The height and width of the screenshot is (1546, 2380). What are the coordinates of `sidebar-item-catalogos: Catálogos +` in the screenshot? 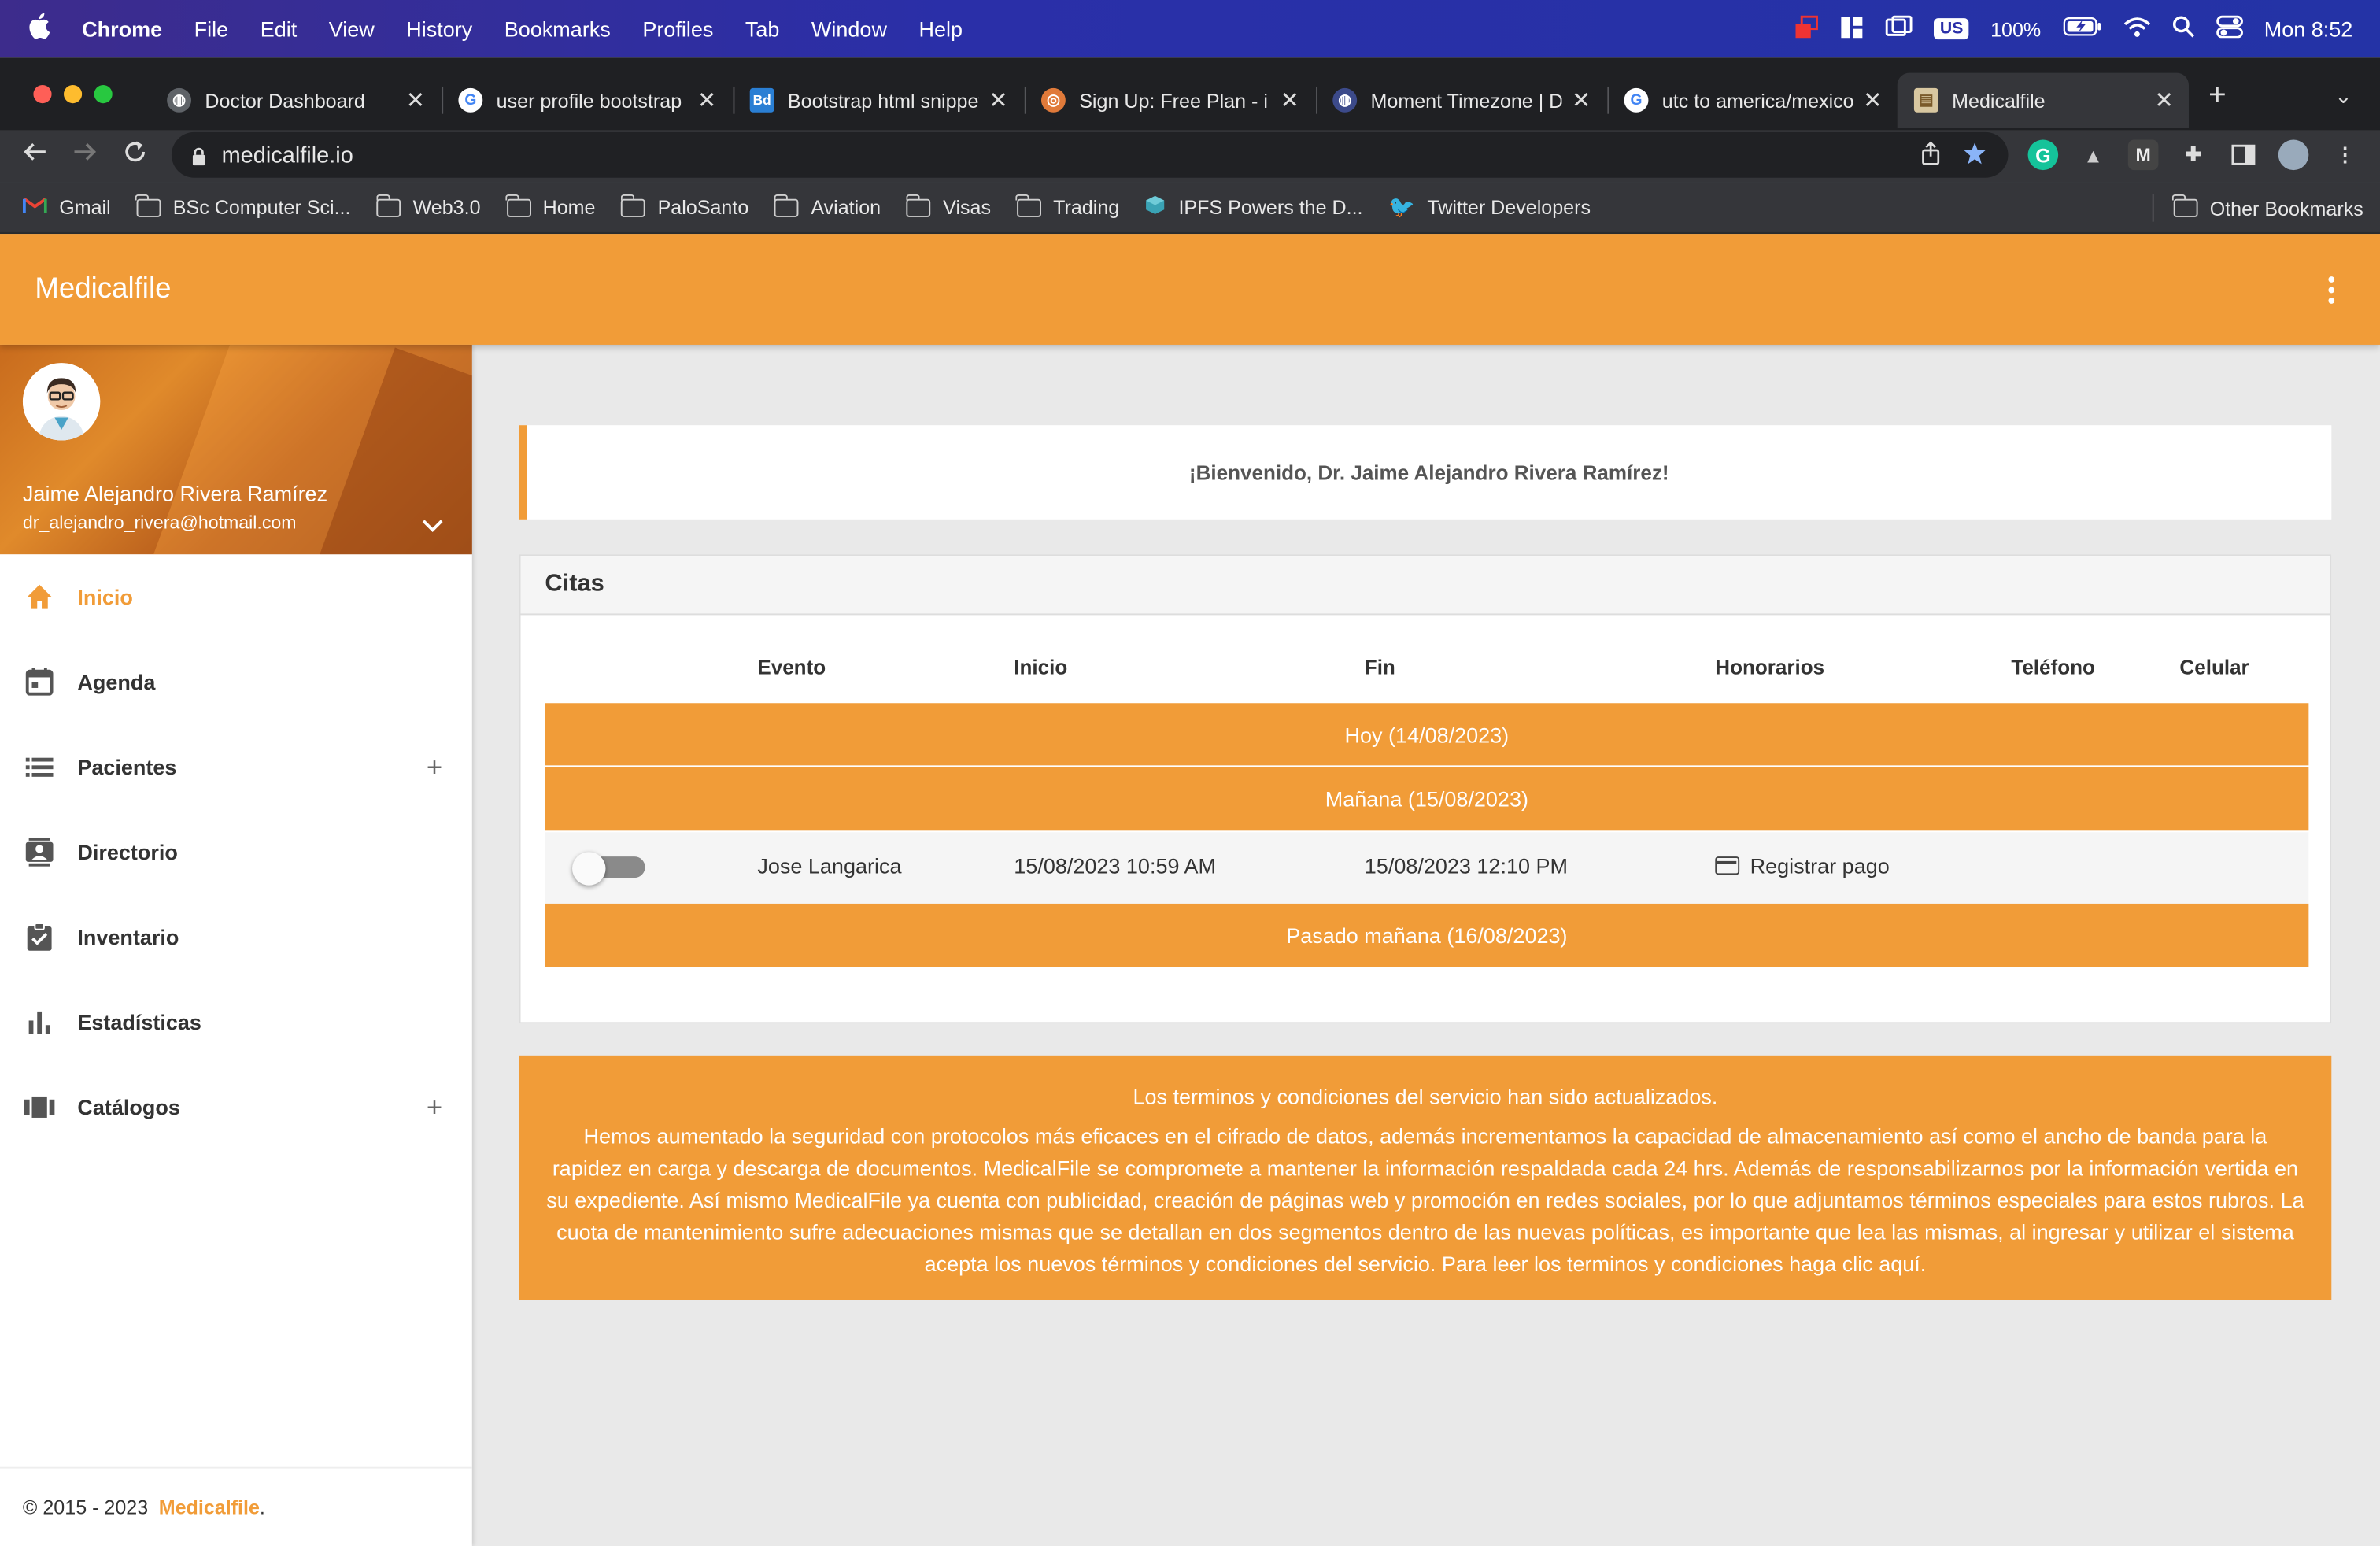 It's located at (236, 1106).